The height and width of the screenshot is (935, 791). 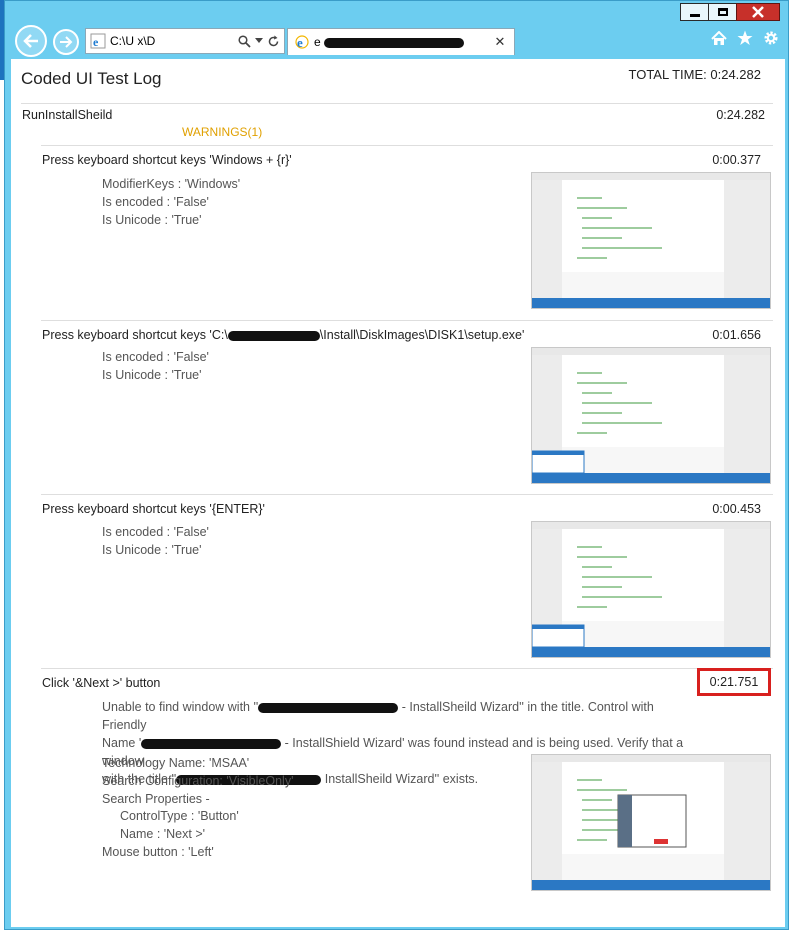 What do you see at coordinates (736, 509) in the screenshot?
I see `step-duration: 0:00.453` at bounding box center [736, 509].